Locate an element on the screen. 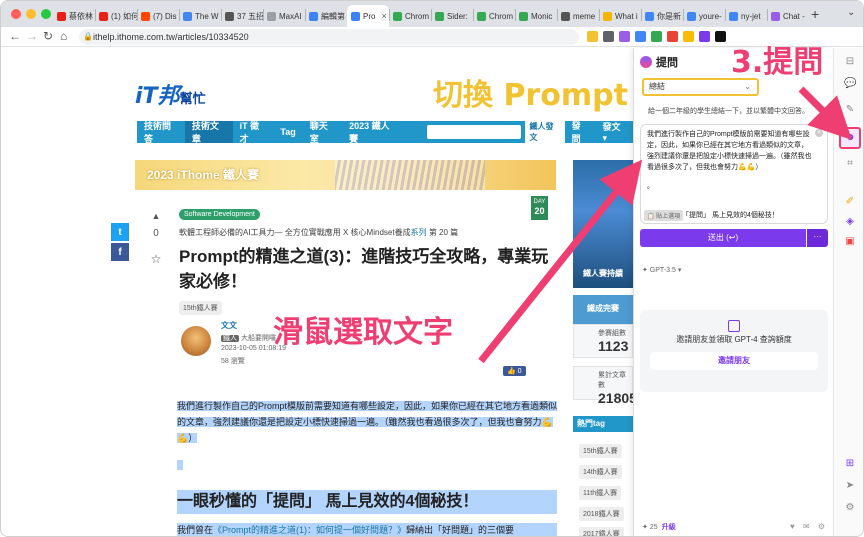  ask-question-tab: ☻ is located at coordinates (850, 138).